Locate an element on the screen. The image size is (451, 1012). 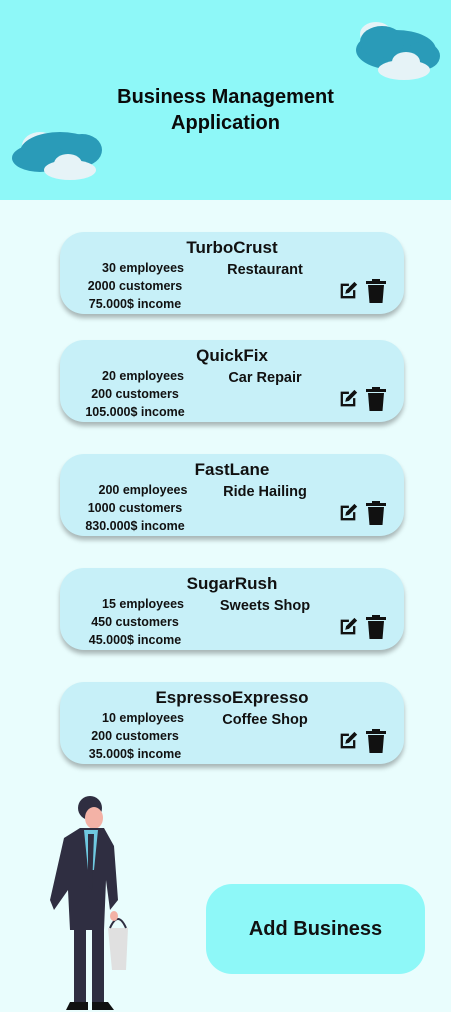
business-type: Restaurant is located at coordinates (265, 270).